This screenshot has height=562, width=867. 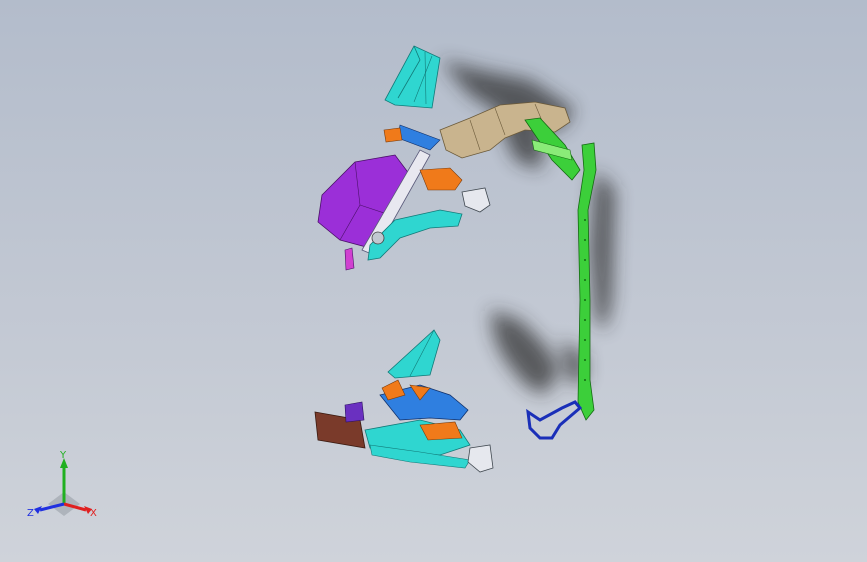 What do you see at coordinates (63, 455) in the screenshot?
I see `y-axis-label: Y` at bounding box center [63, 455].